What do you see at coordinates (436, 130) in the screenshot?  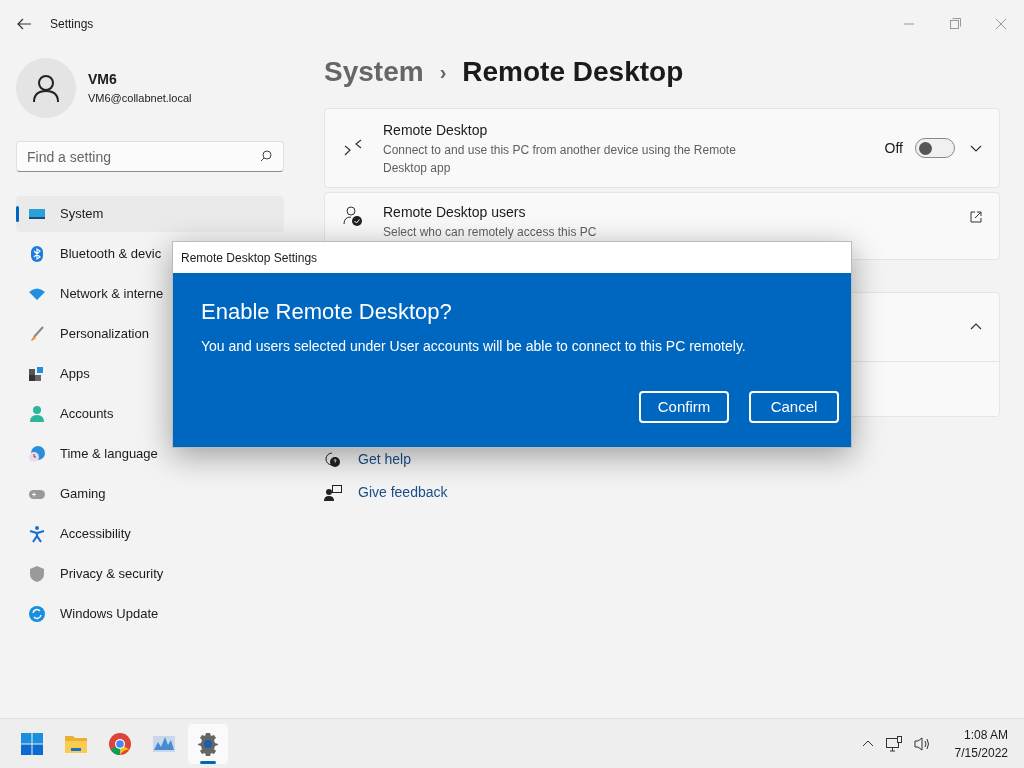 I see `card-title: Remote Desktop` at bounding box center [436, 130].